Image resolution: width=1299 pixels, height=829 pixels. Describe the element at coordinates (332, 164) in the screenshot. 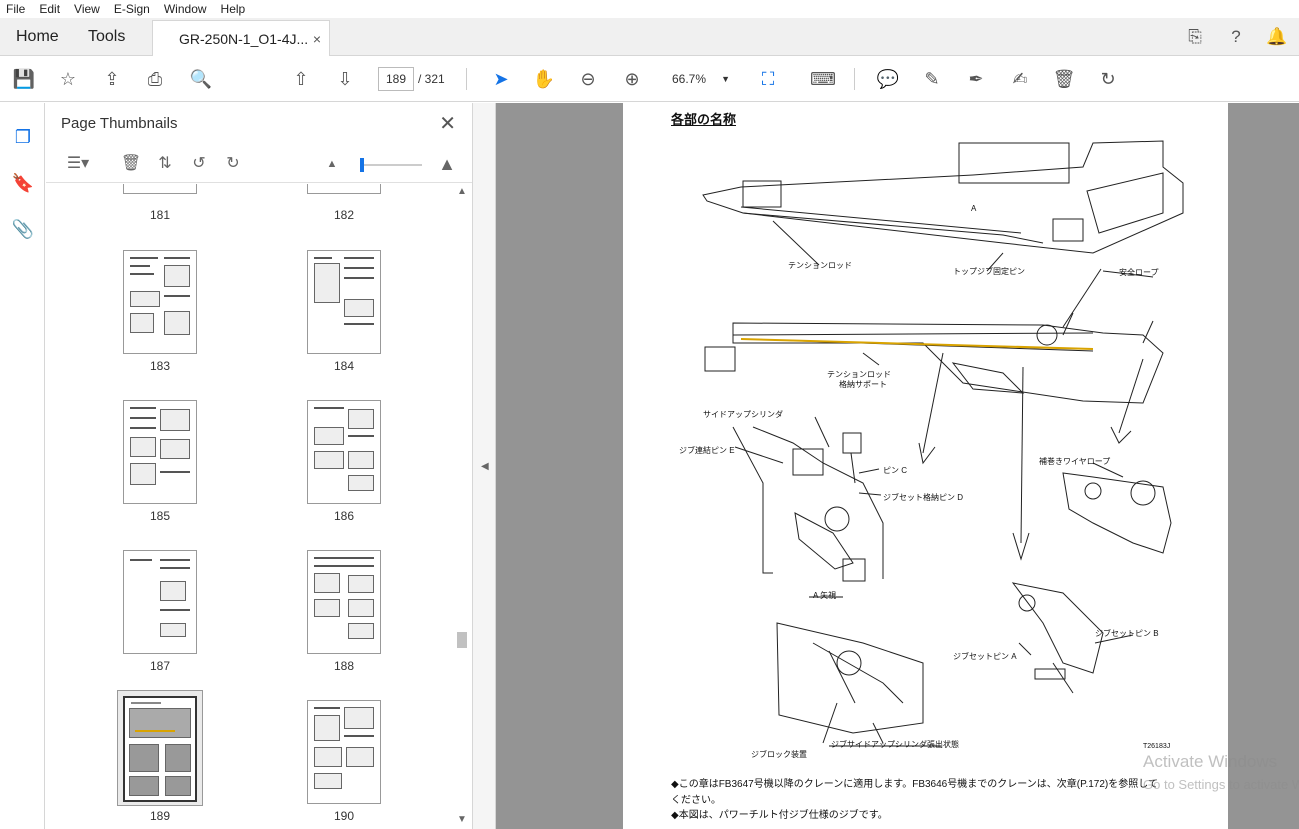

I see `thumbnail-smaller-icon: ▲` at that location.